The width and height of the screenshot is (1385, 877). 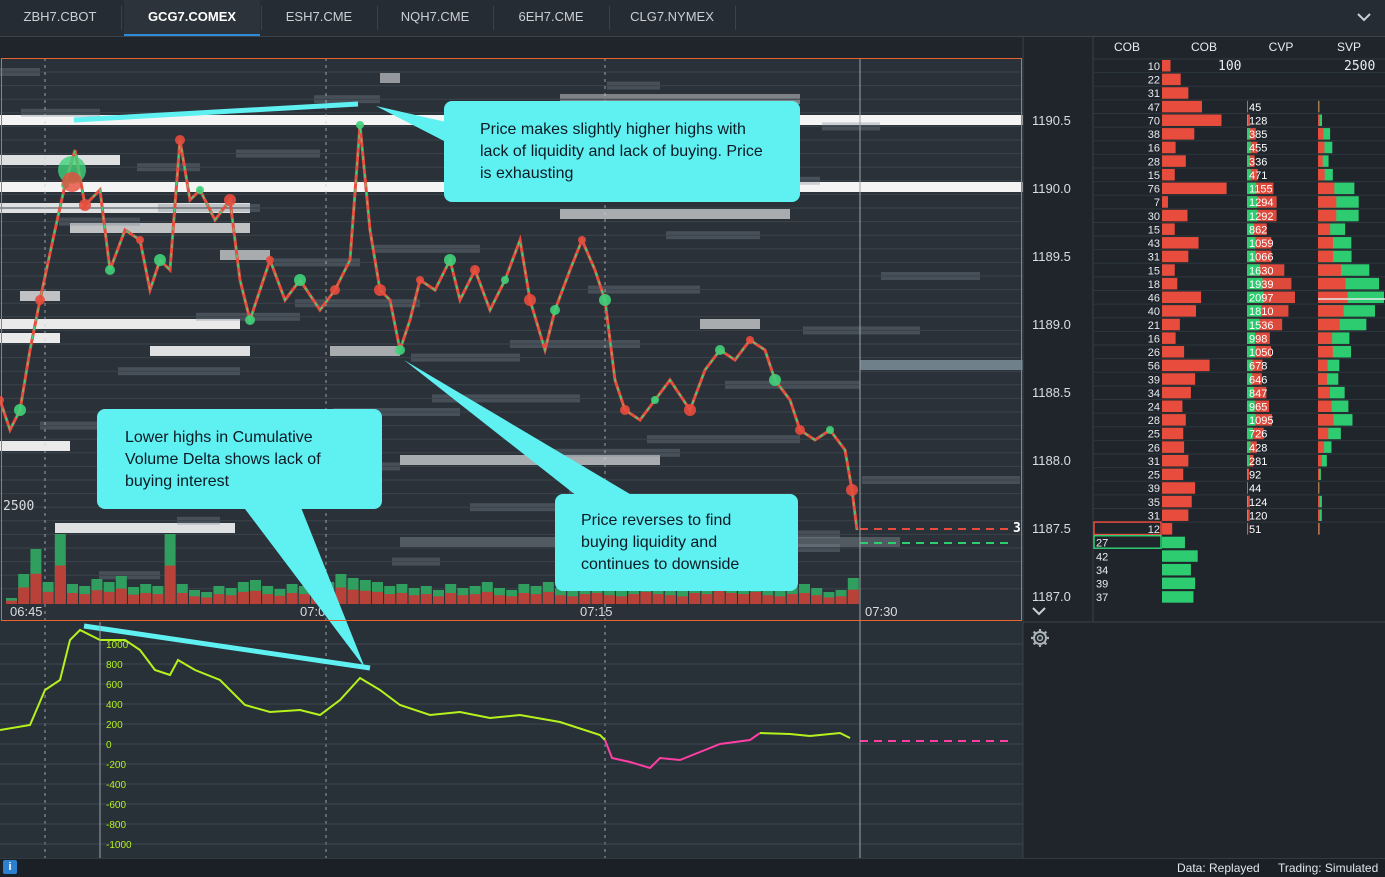 I want to click on cvp-value-label: 1939, so click(x=1261, y=285).